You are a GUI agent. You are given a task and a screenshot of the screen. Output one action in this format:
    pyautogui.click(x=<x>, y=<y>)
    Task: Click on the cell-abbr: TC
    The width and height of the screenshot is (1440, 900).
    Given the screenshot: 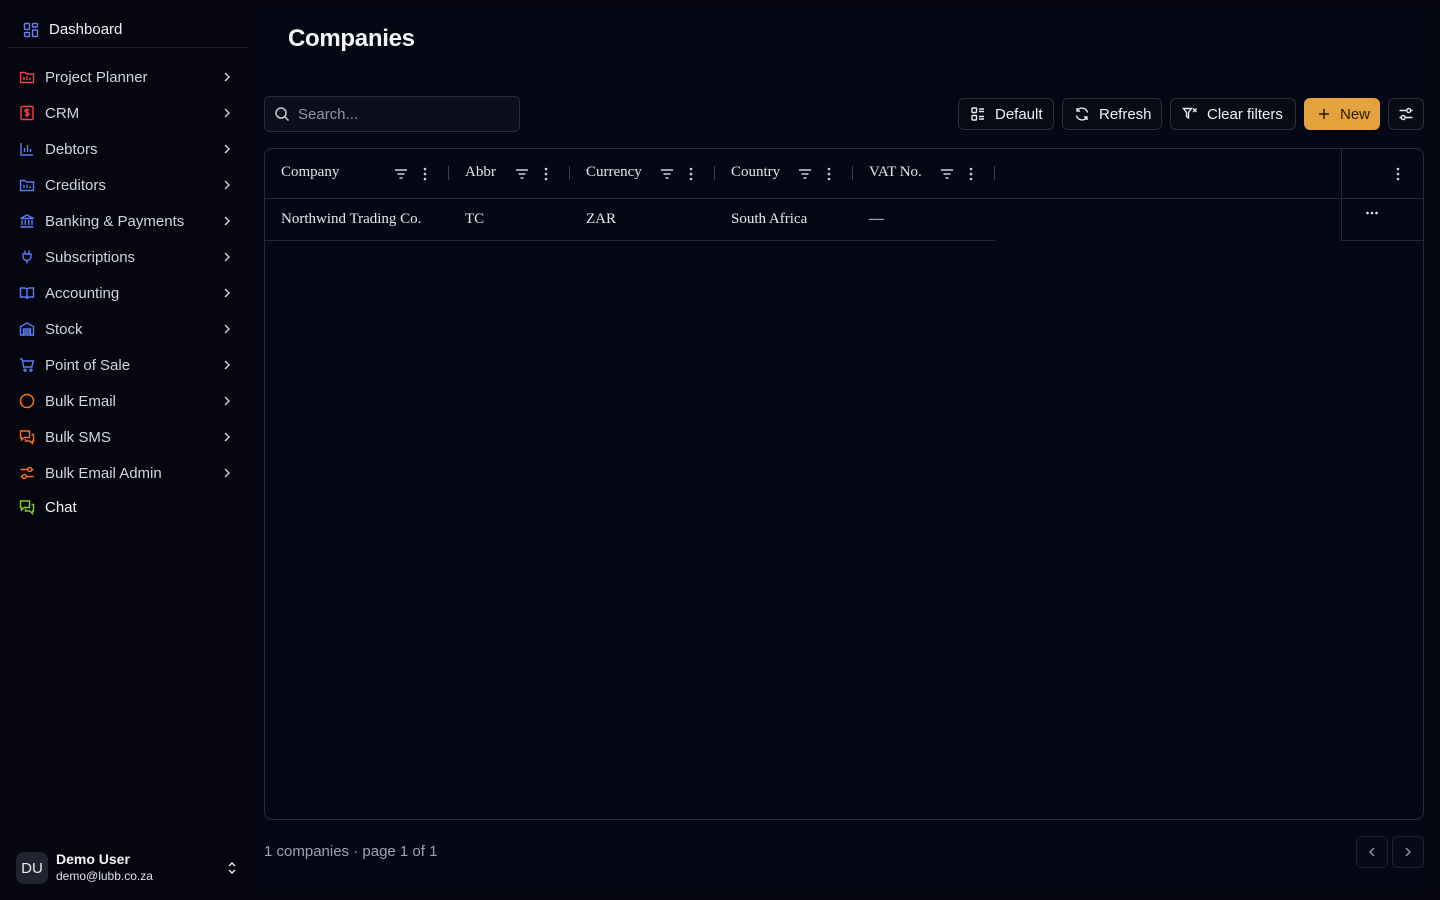 What is the action you would take?
    pyautogui.click(x=475, y=219)
    